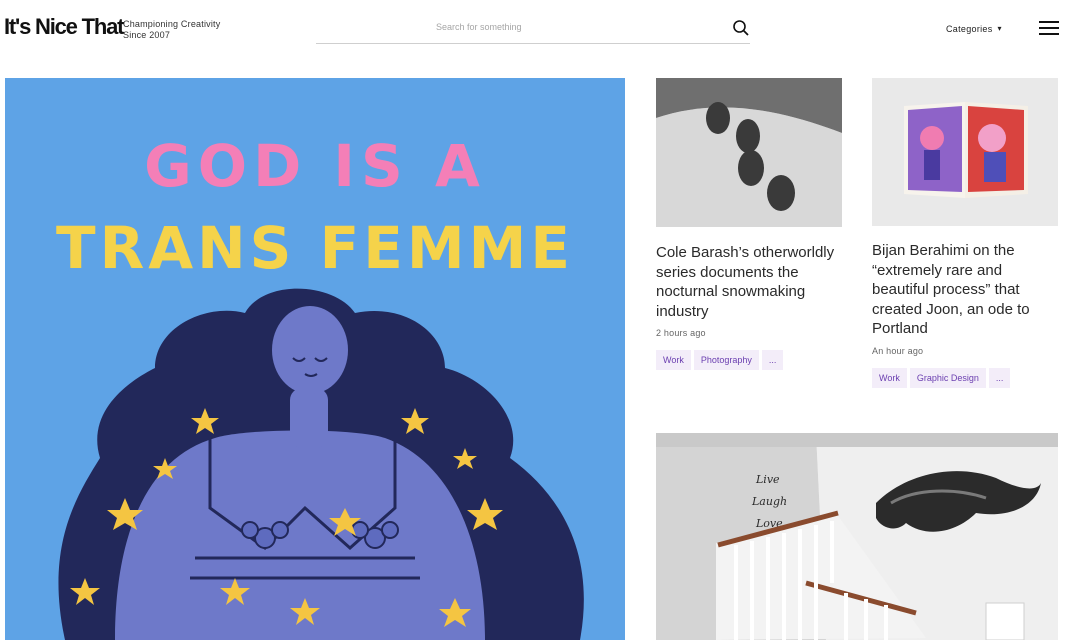  What do you see at coordinates (726, 360) in the screenshot?
I see `tag-photography: Photography` at bounding box center [726, 360].